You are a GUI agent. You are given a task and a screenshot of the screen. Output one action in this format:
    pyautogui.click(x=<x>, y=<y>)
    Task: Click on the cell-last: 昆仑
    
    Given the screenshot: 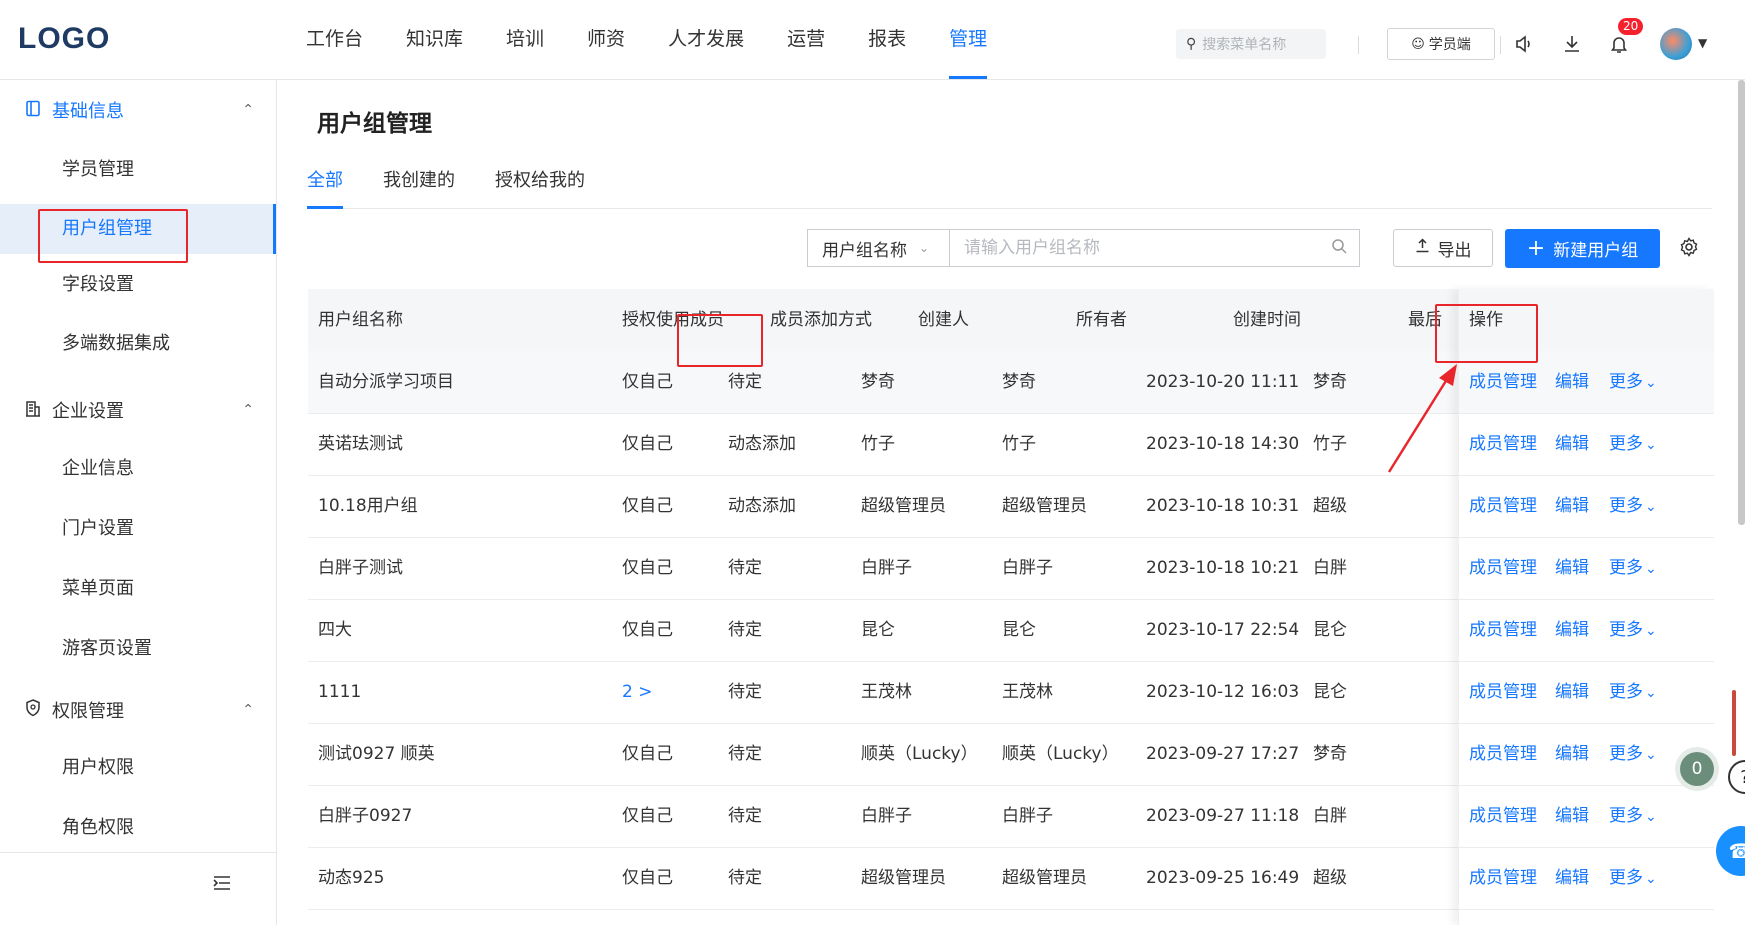 What is the action you would take?
    pyautogui.click(x=1330, y=692)
    